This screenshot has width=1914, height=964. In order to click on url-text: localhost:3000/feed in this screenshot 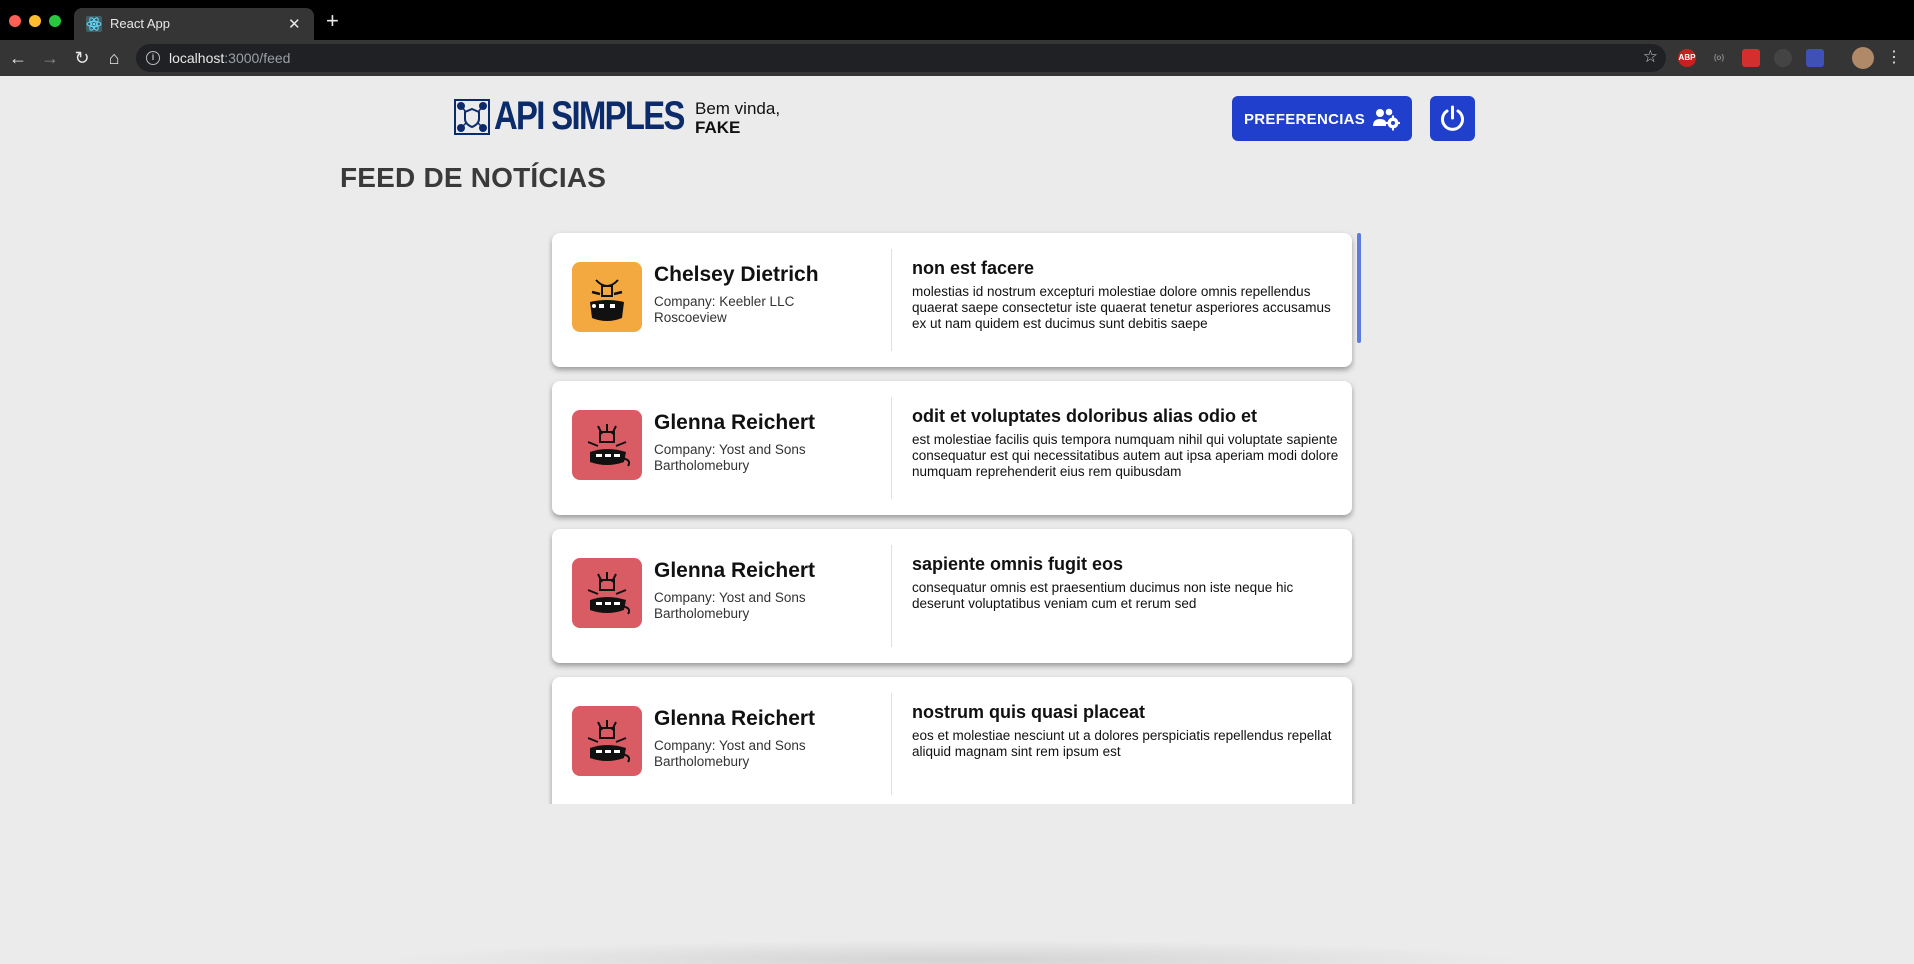, I will do `click(229, 58)`.